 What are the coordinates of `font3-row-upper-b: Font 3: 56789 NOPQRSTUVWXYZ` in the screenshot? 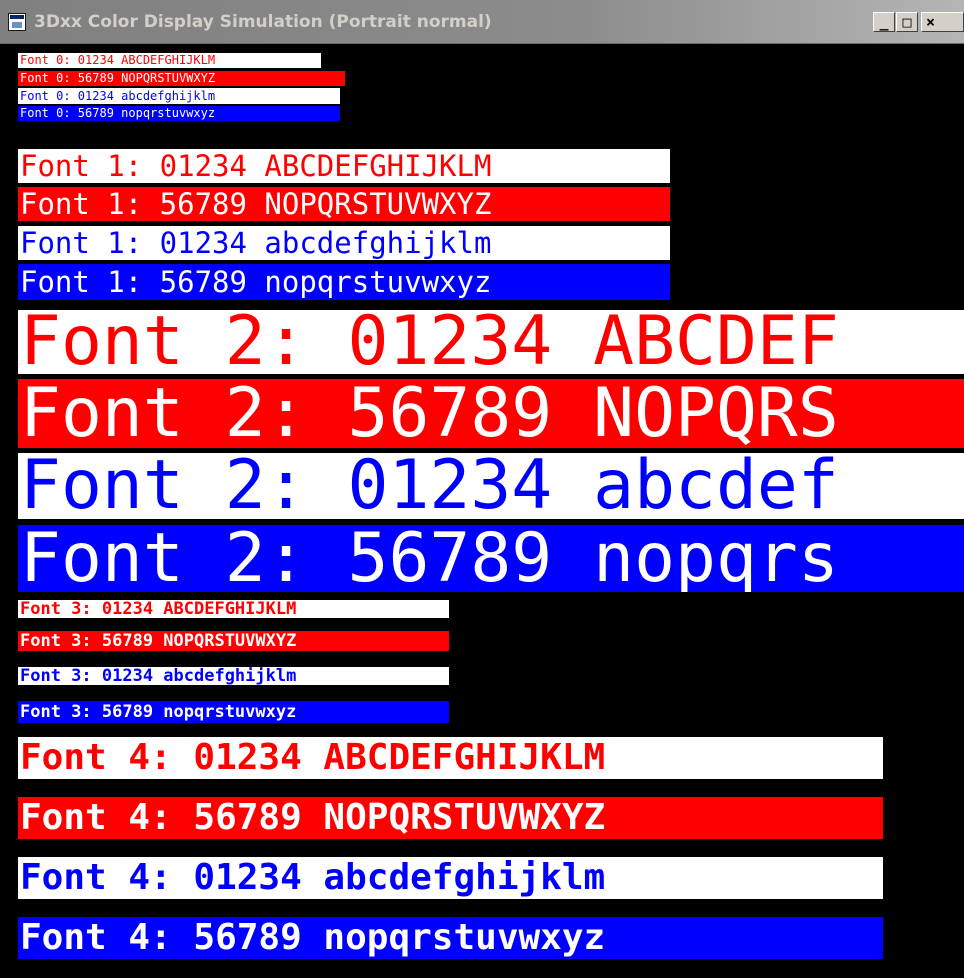 It's located at (233, 641).